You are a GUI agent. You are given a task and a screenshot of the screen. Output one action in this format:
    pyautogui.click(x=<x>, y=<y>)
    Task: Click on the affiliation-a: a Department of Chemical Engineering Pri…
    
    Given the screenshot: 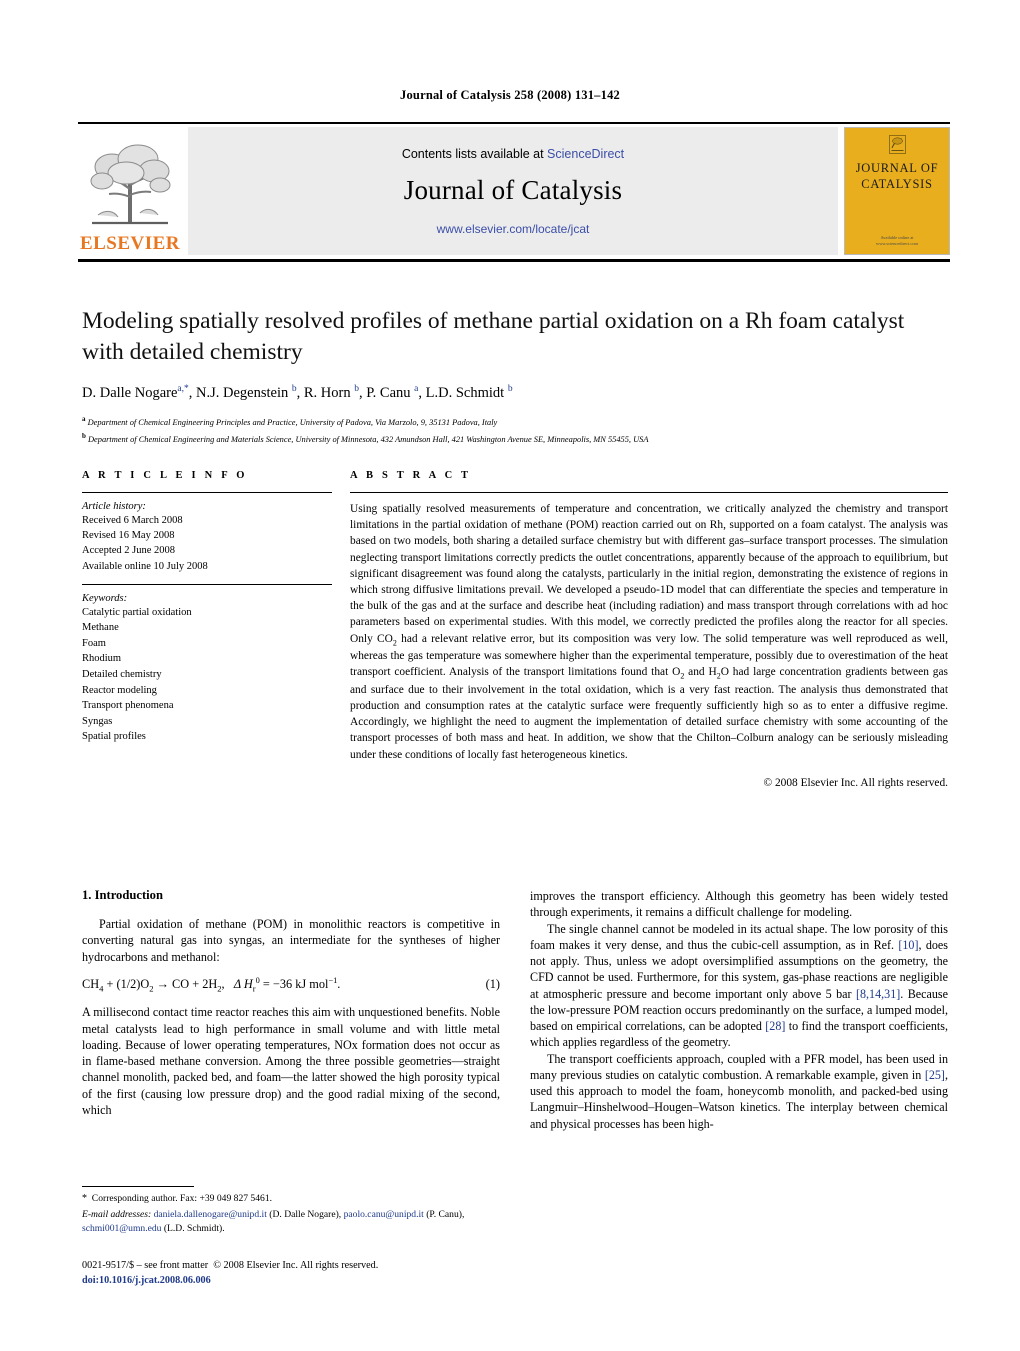 What is the action you would take?
    pyautogui.click(x=290, y=420)
    